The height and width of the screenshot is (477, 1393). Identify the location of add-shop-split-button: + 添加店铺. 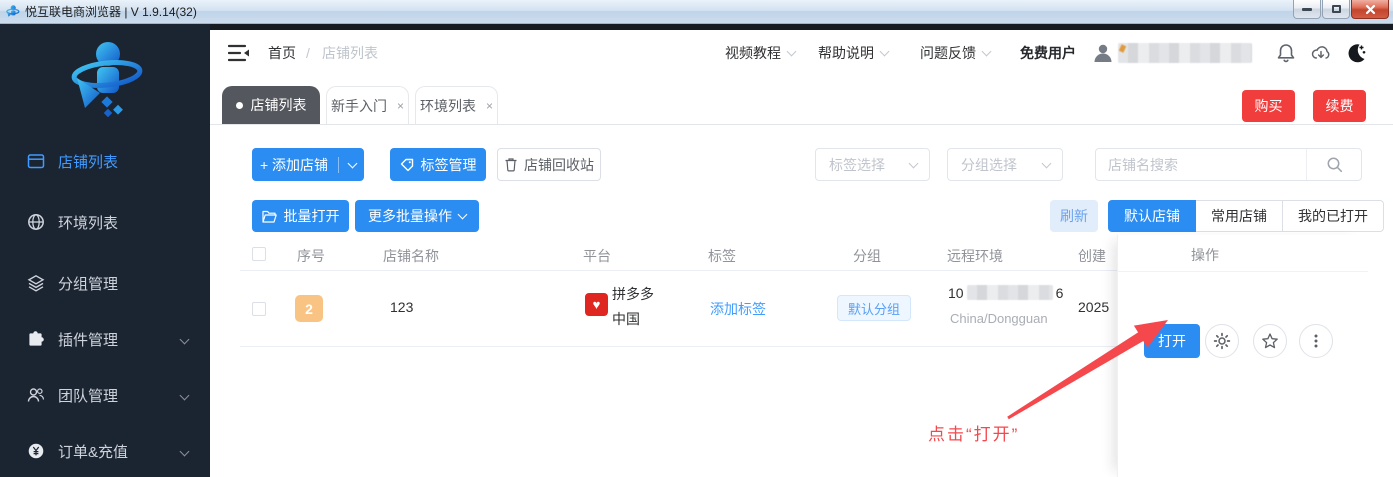
(308, 164).